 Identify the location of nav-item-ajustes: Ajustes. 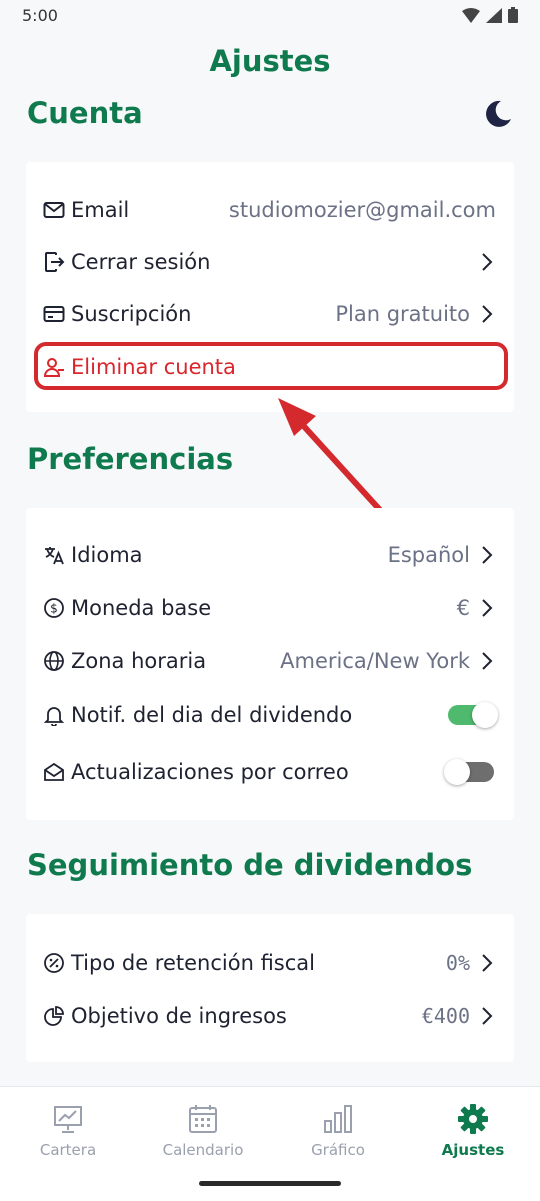
(473, 1130).